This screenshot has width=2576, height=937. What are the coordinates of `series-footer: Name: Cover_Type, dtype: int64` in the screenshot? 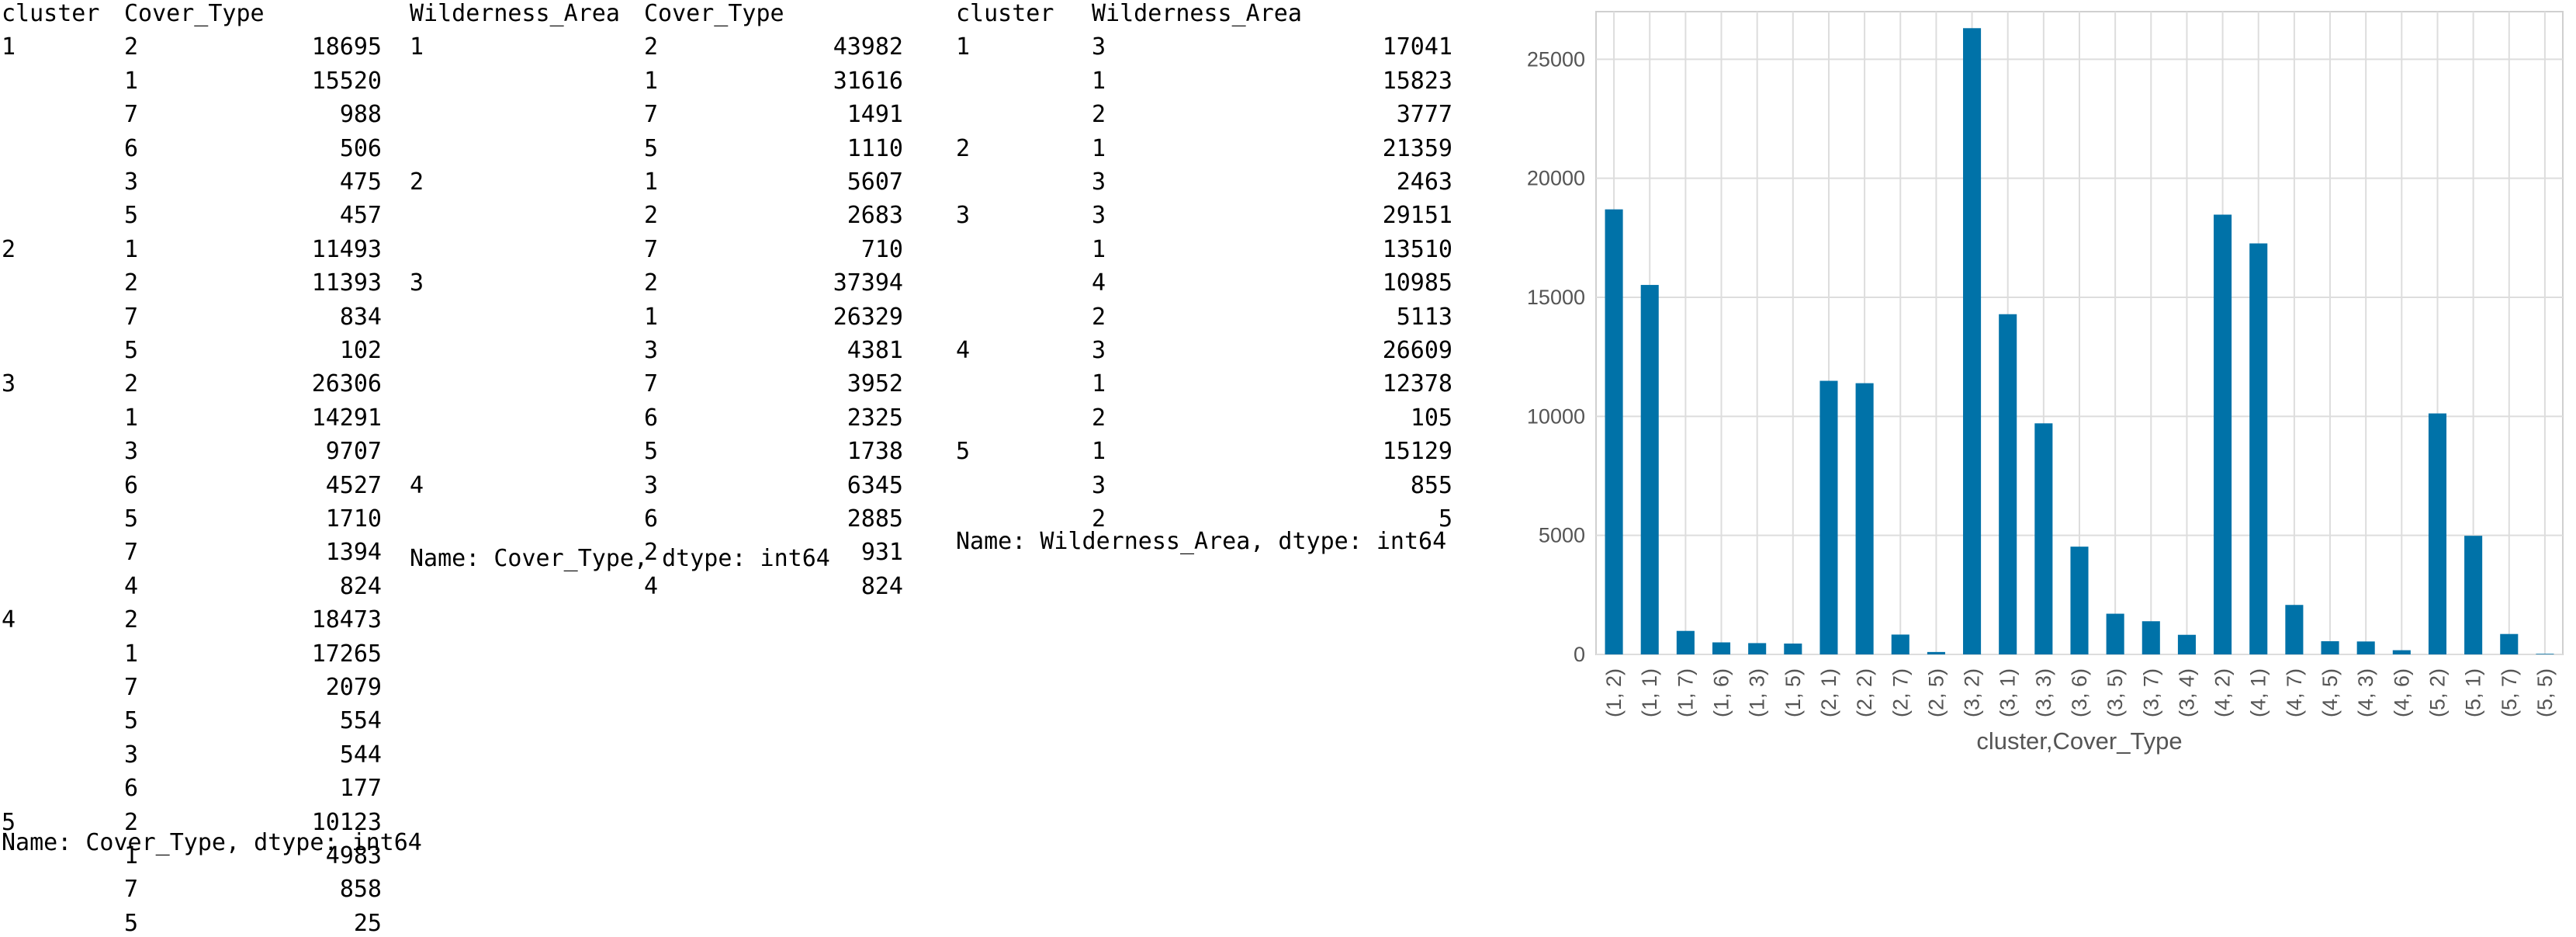 It's located at (620, 558).